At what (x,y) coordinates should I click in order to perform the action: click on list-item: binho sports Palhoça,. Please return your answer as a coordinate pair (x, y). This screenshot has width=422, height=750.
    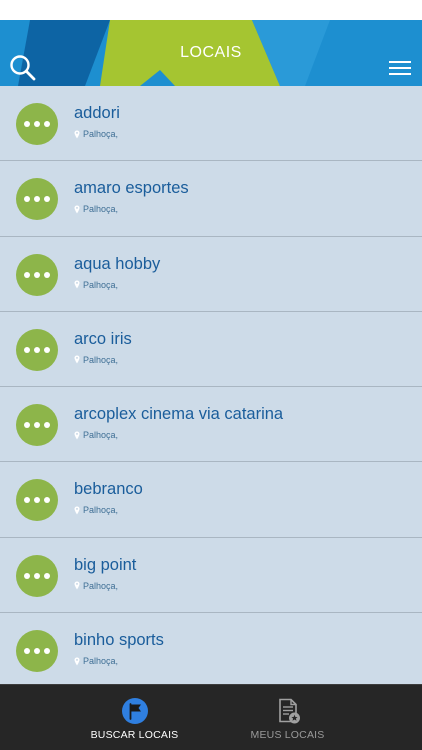
    Looking at the image, I should click on (211, 648).